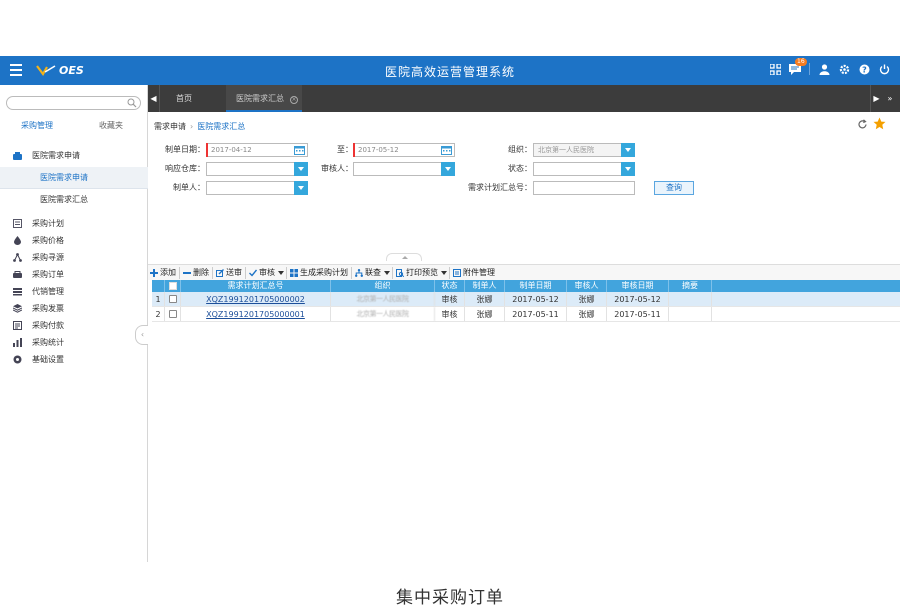 The height and width of the screenshot is (608, 900). What do you see at coordinates (48, 223) in the screenshot?
I see `sidebar-item-label: 采购计划` at bounding box center [48, 223].